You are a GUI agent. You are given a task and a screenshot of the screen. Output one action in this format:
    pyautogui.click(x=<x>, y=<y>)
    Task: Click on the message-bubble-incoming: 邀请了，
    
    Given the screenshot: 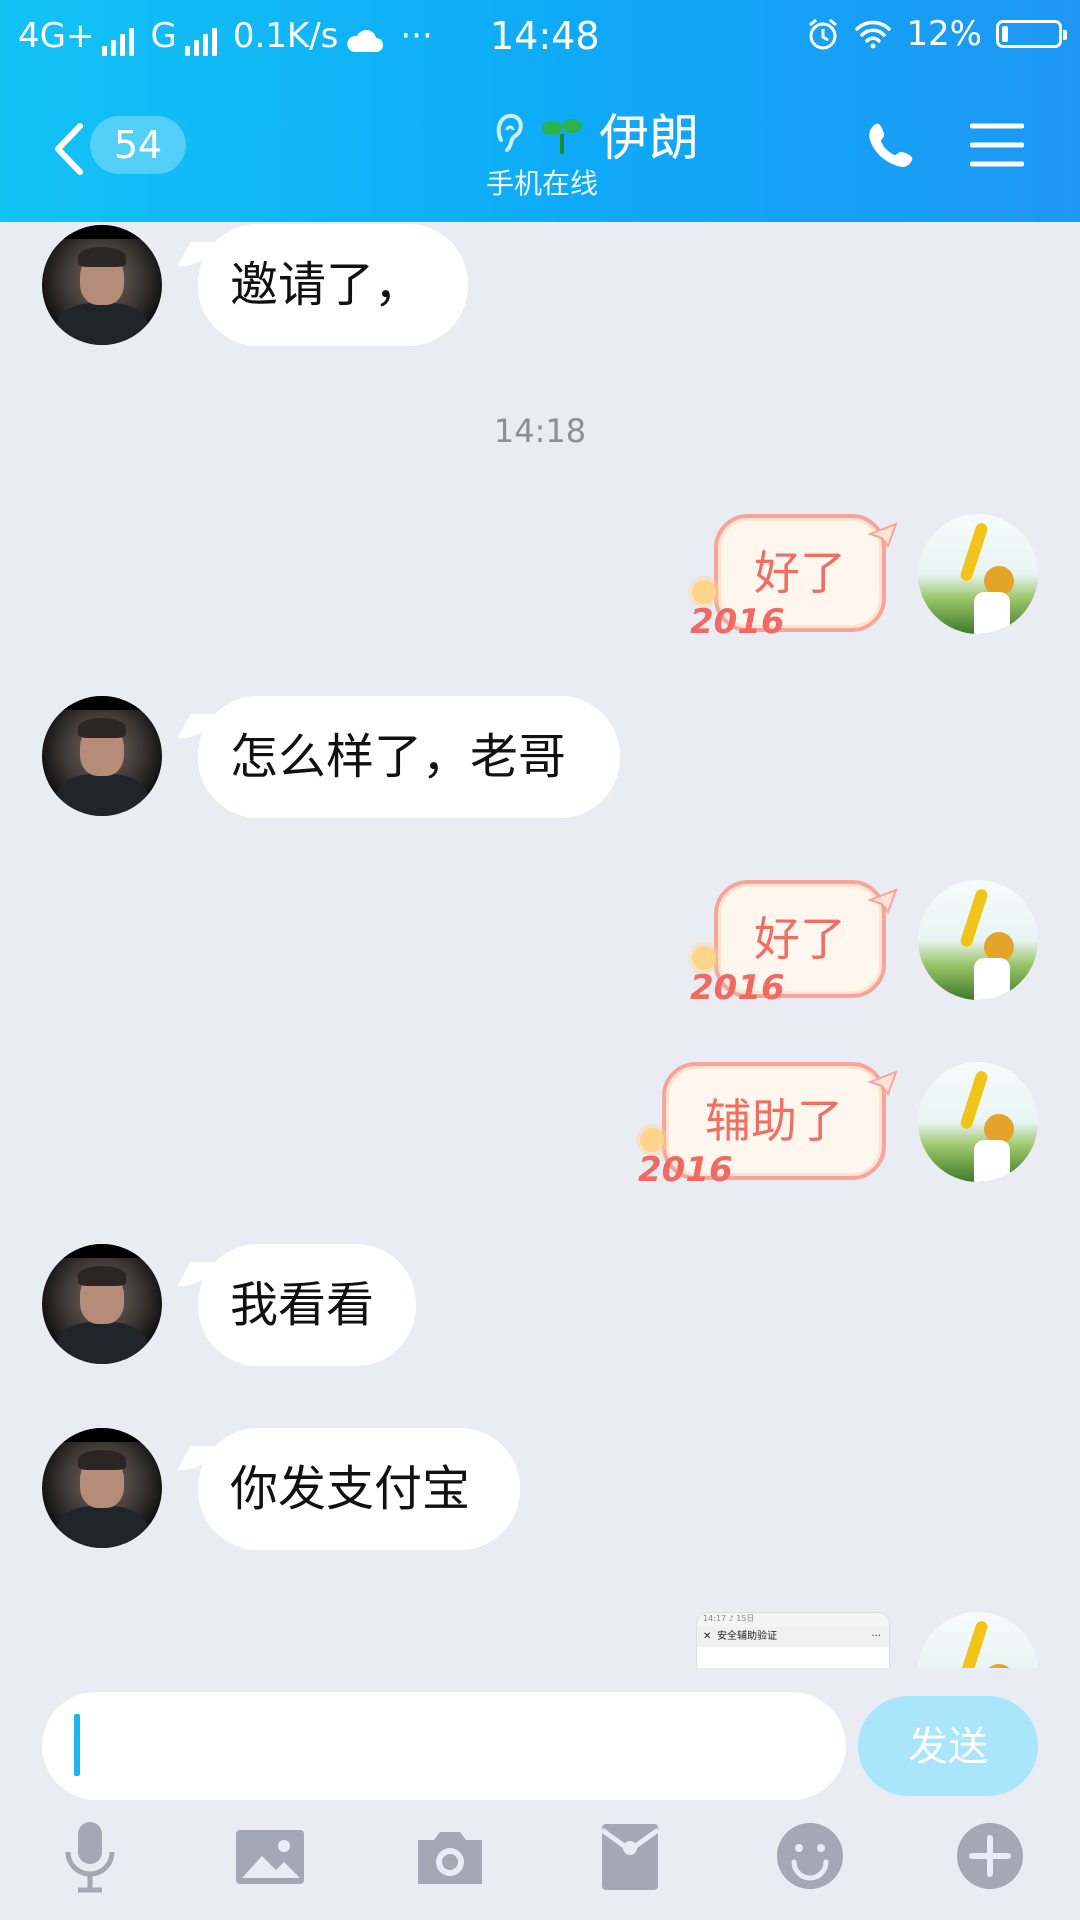 What is the action you would take?
    pyautogui.click(x=333, y=285)
    